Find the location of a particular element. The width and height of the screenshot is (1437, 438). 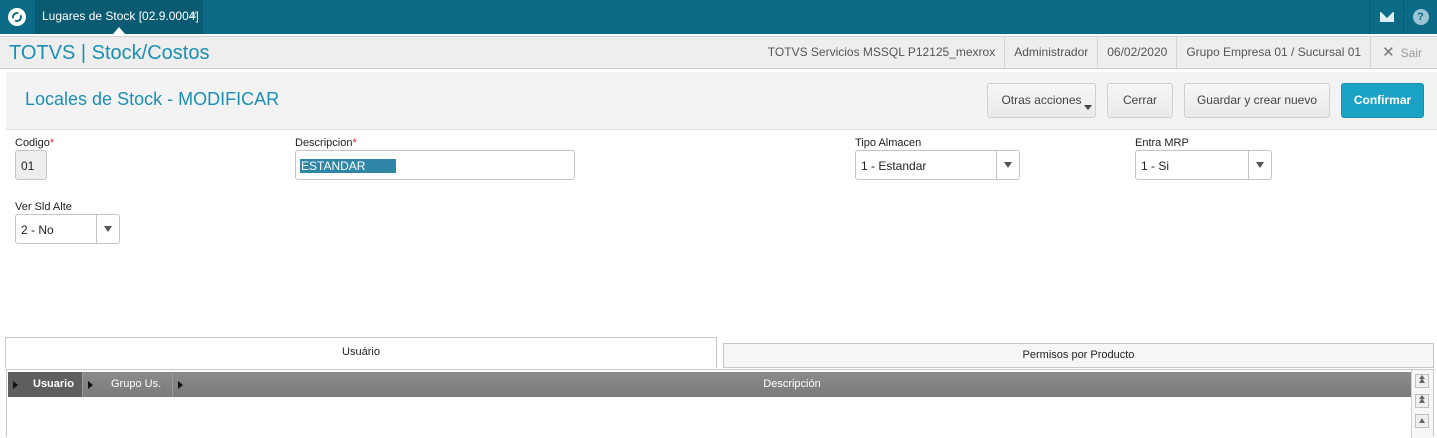

entra-mrp-value: 1 - Si is located at coordinates (1155, 166).